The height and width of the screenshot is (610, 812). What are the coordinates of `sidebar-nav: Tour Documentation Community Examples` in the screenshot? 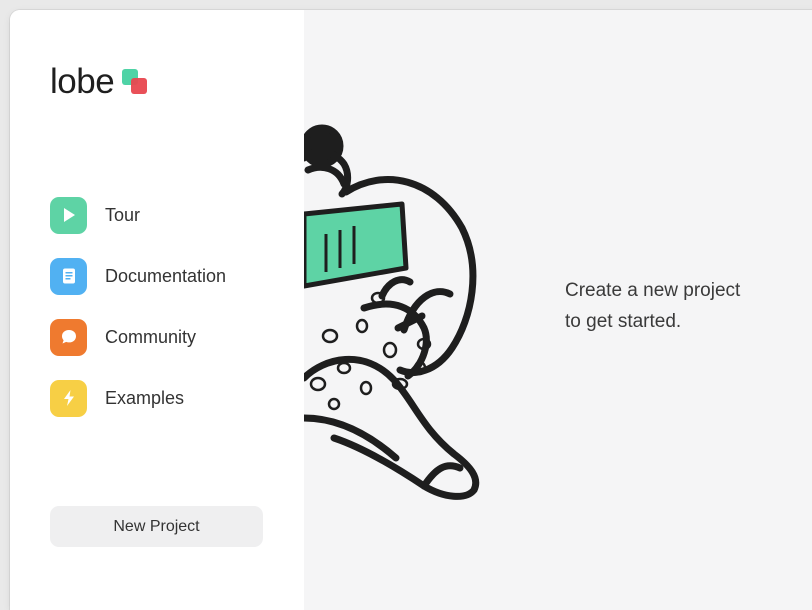 It's located at (138, 318).